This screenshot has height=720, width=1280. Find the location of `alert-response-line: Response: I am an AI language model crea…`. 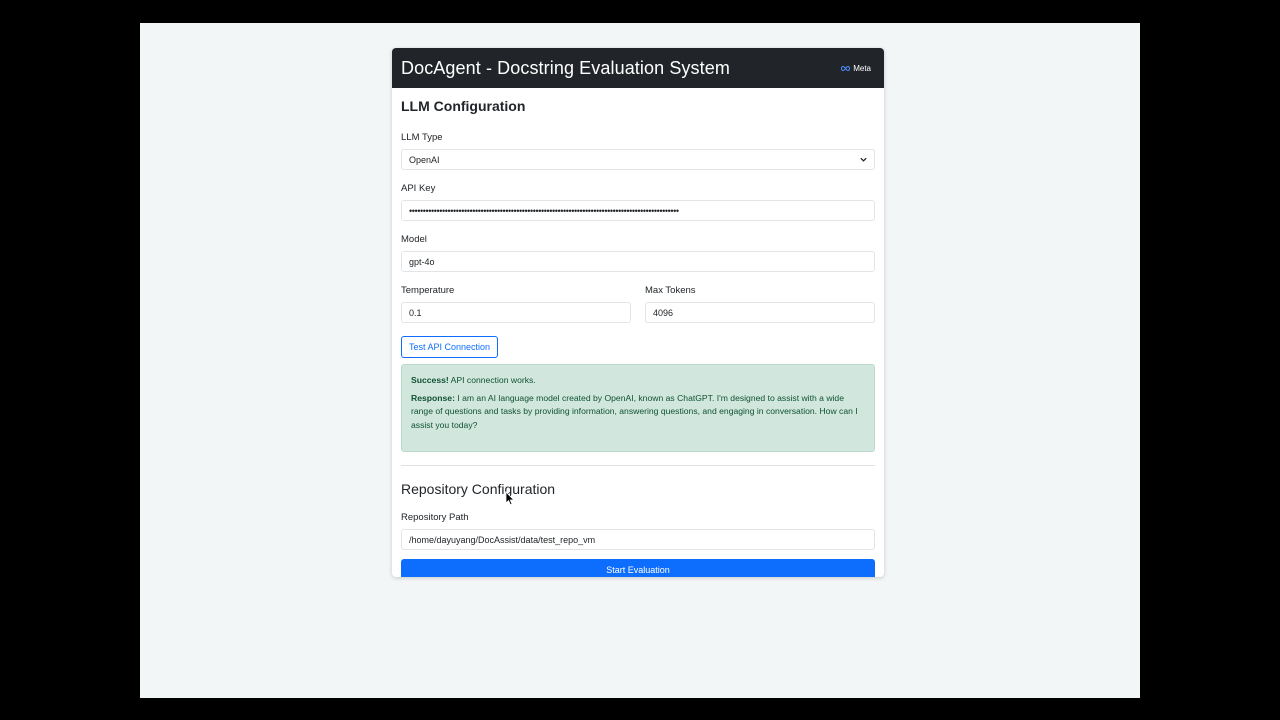

alert-response-line: Response: I am an AI language model crea… is located at coordinates (638, 412).